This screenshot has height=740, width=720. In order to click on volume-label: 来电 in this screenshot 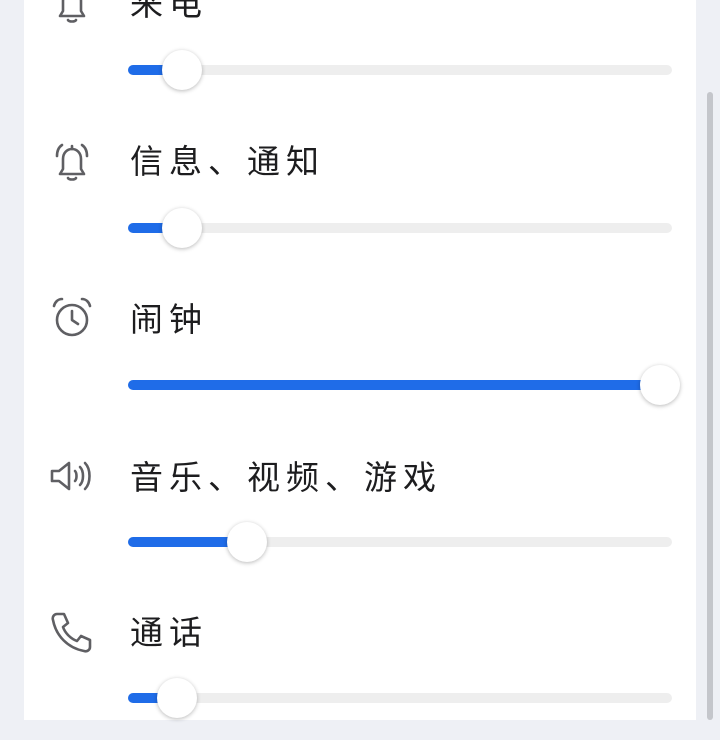, I will do `click(169, 11)`.